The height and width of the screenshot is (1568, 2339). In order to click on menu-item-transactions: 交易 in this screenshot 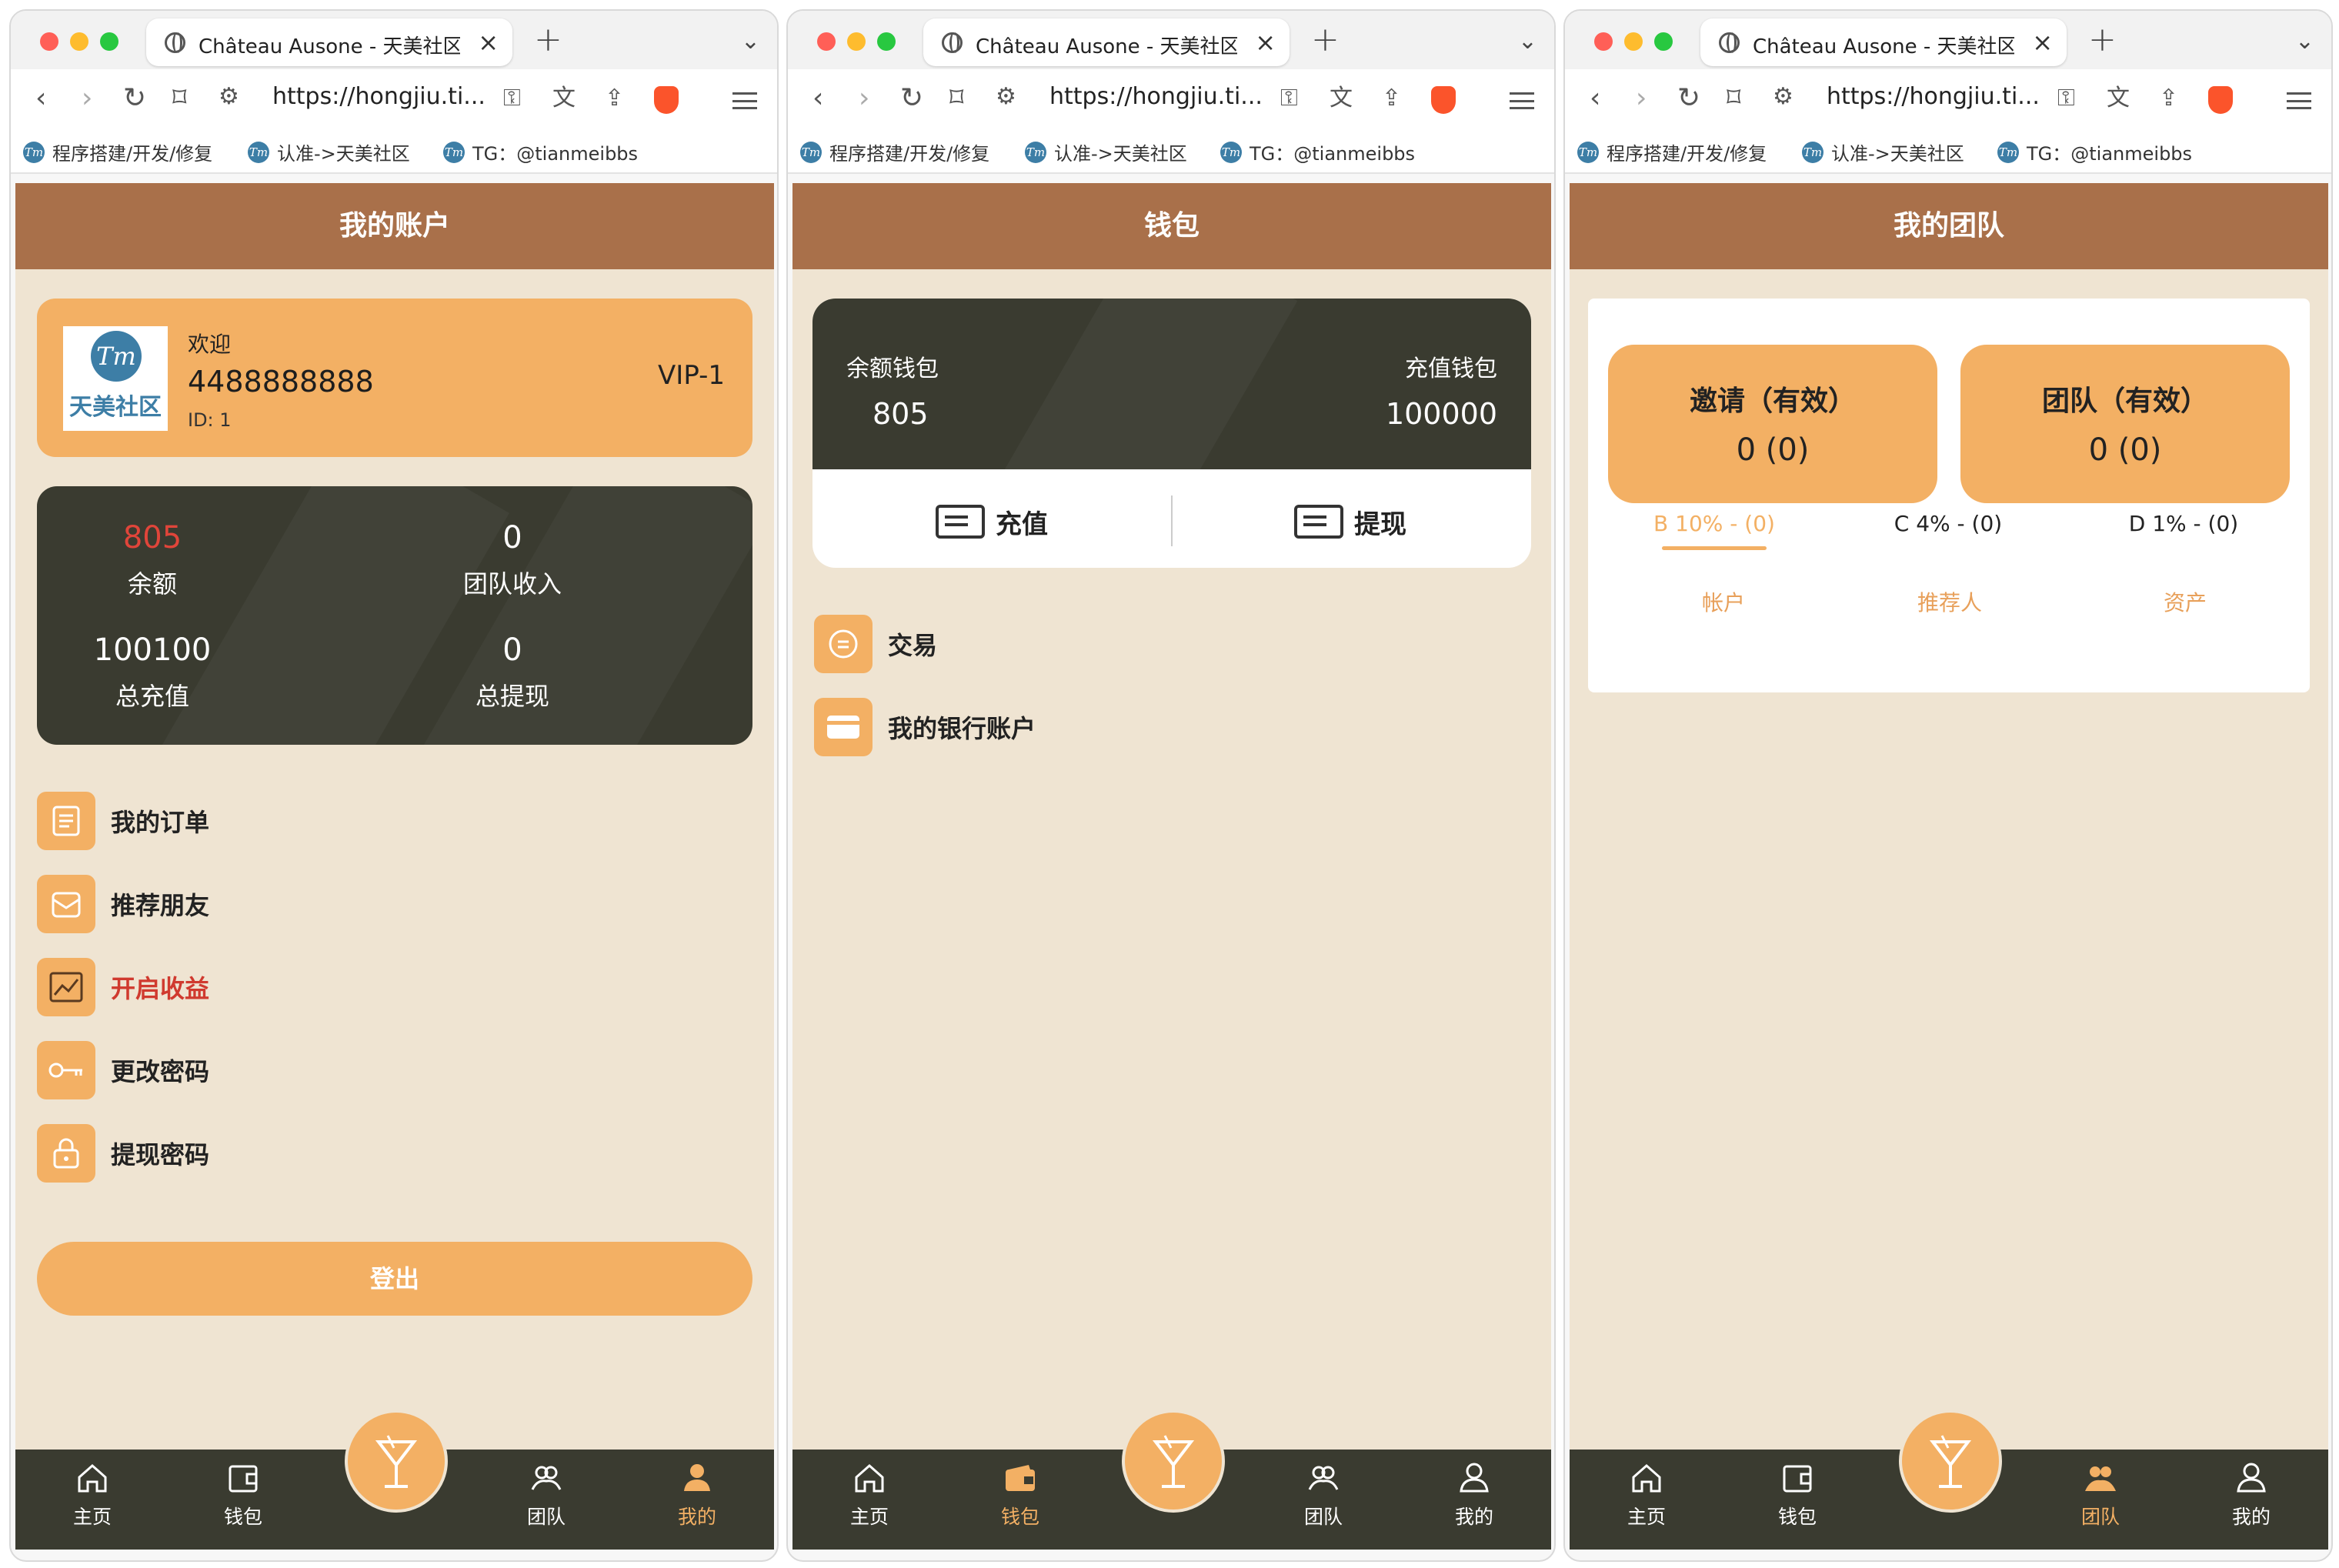, I will do `click(875, 644)`.